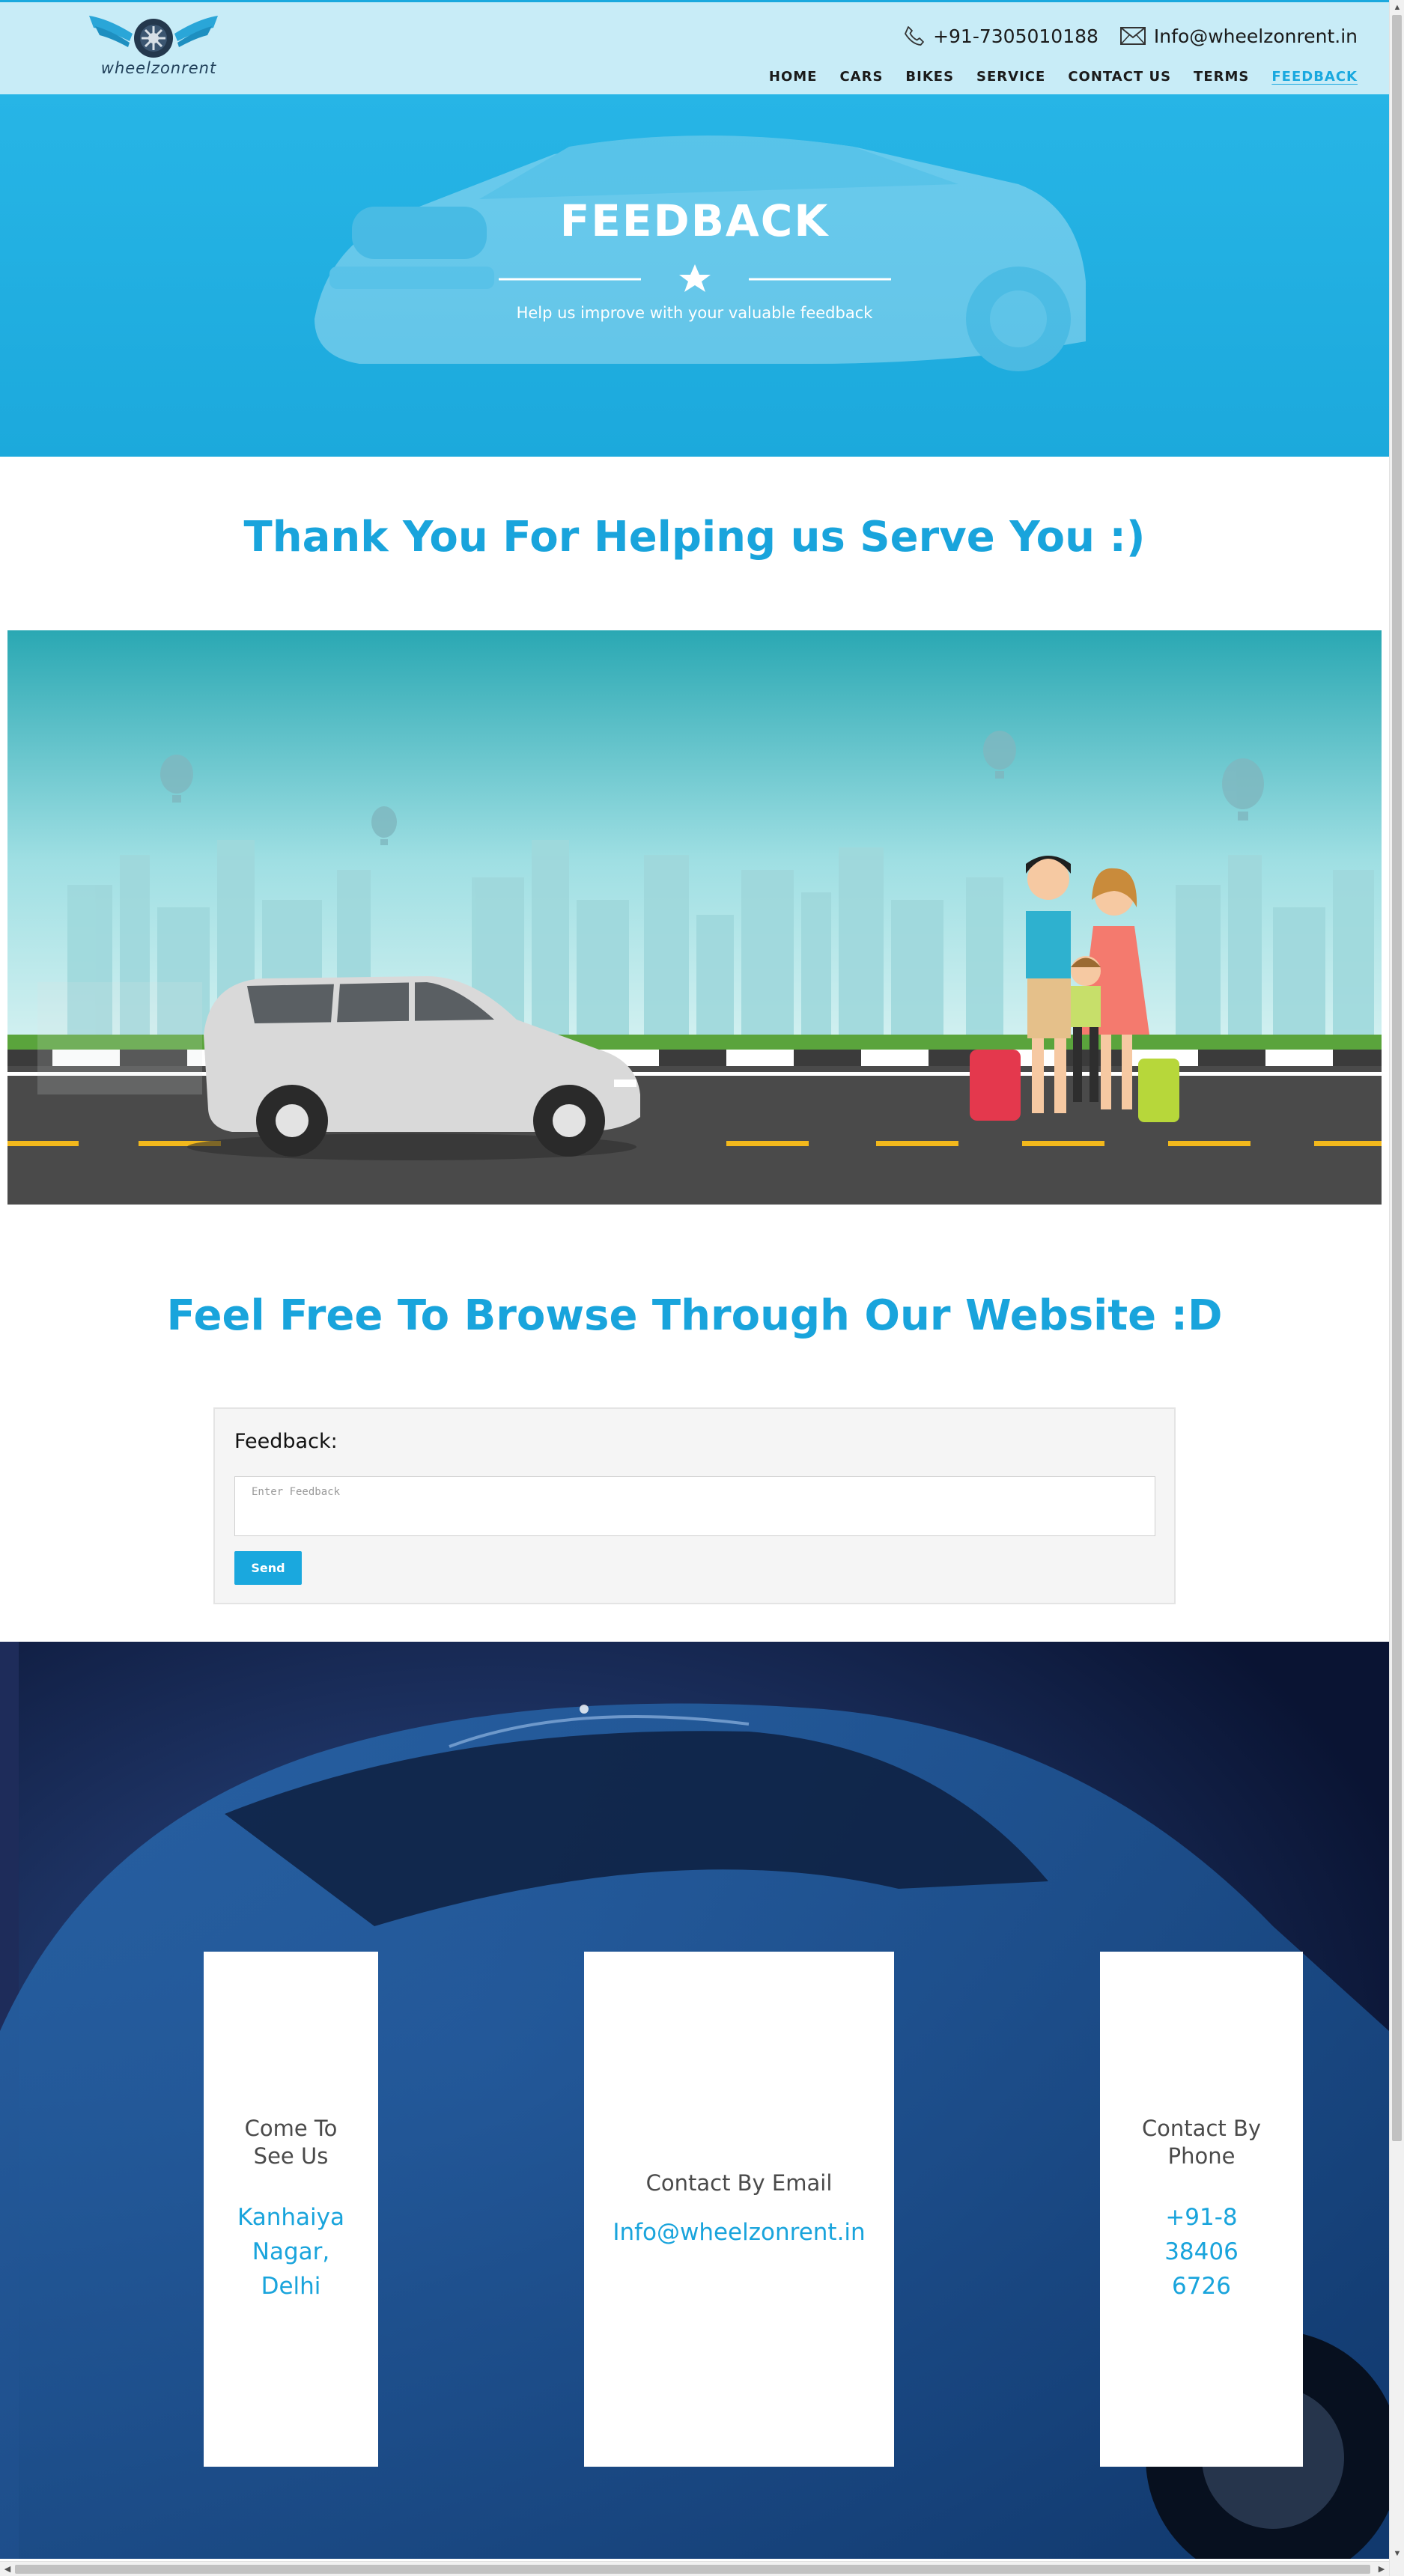 The image size is (1404, 2576). What do you see at coordinates (929, 77) in the screenshot?
I see `nav-bikes: BIKES` at bounding box center [929, 77].